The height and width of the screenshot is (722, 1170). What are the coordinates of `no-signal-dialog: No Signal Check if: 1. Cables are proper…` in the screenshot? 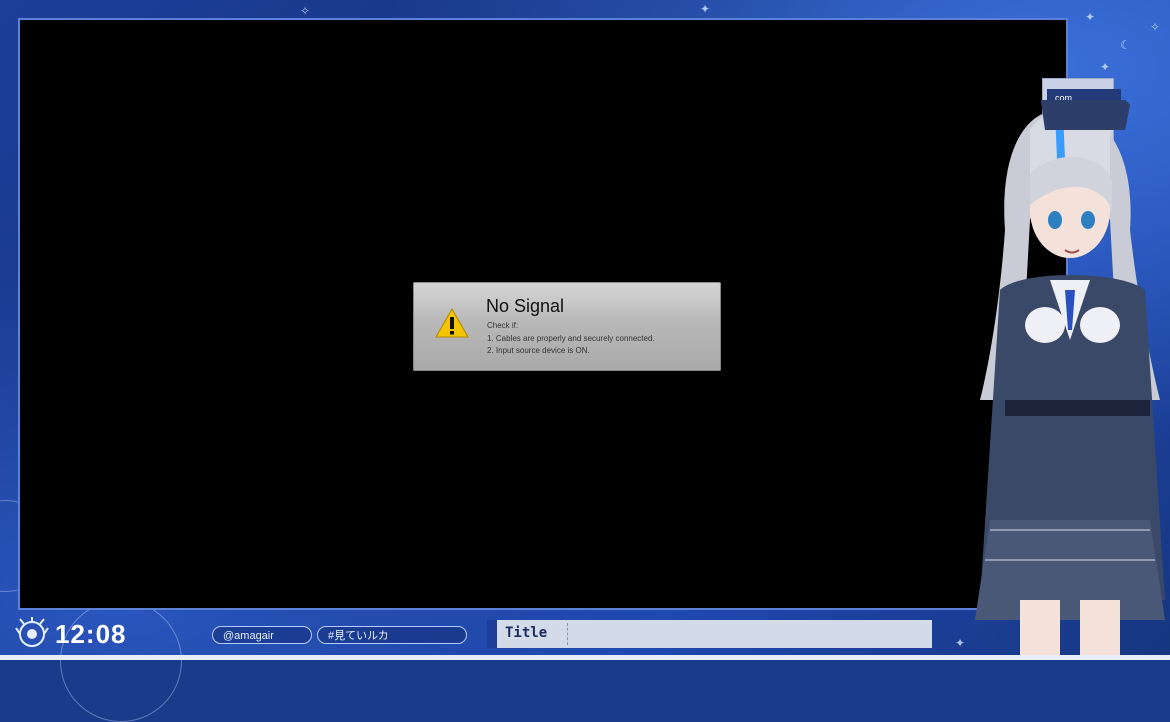 It's located at (567, 326).